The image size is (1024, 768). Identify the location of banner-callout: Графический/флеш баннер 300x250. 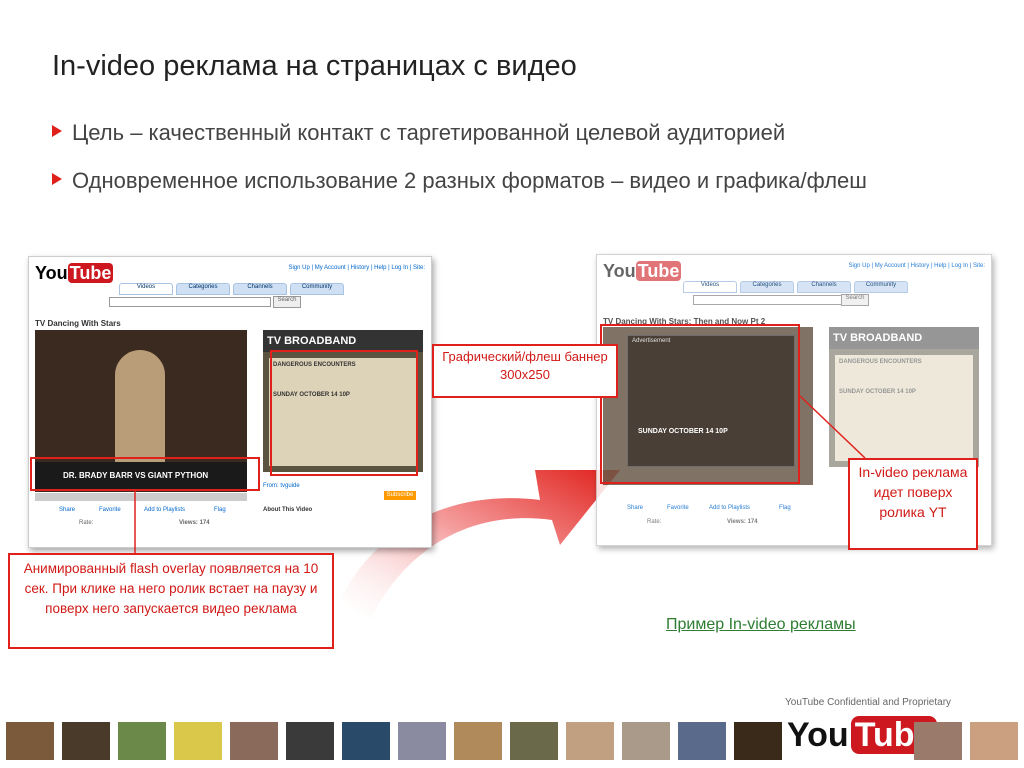
(525, 371).